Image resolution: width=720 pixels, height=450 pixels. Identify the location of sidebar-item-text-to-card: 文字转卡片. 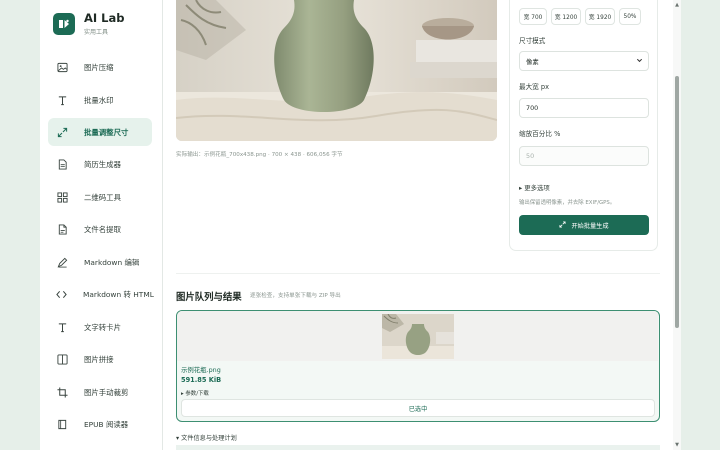
(100, 327).